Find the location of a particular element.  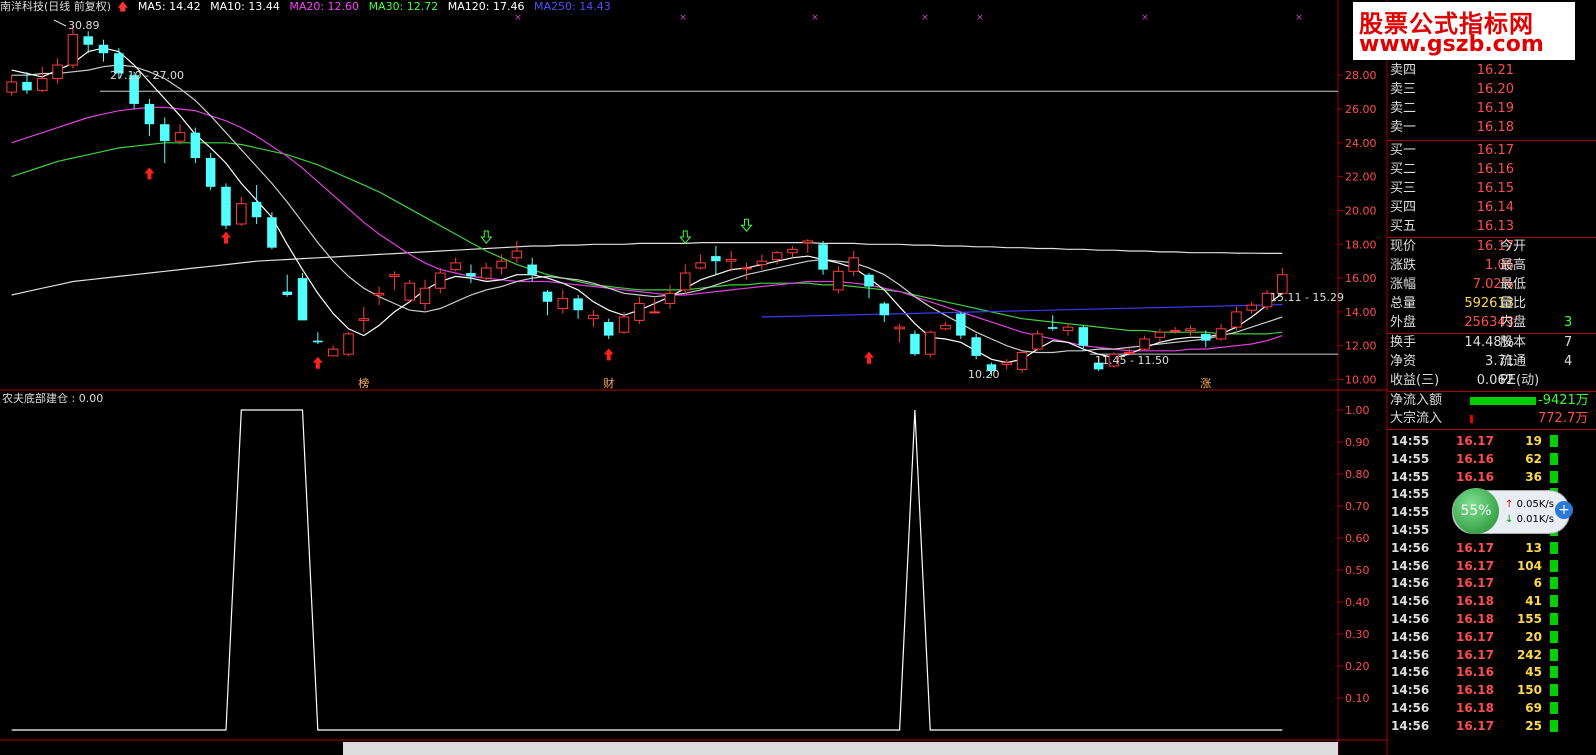

tick-volume: 20 is located at coordinates (1533, 636).